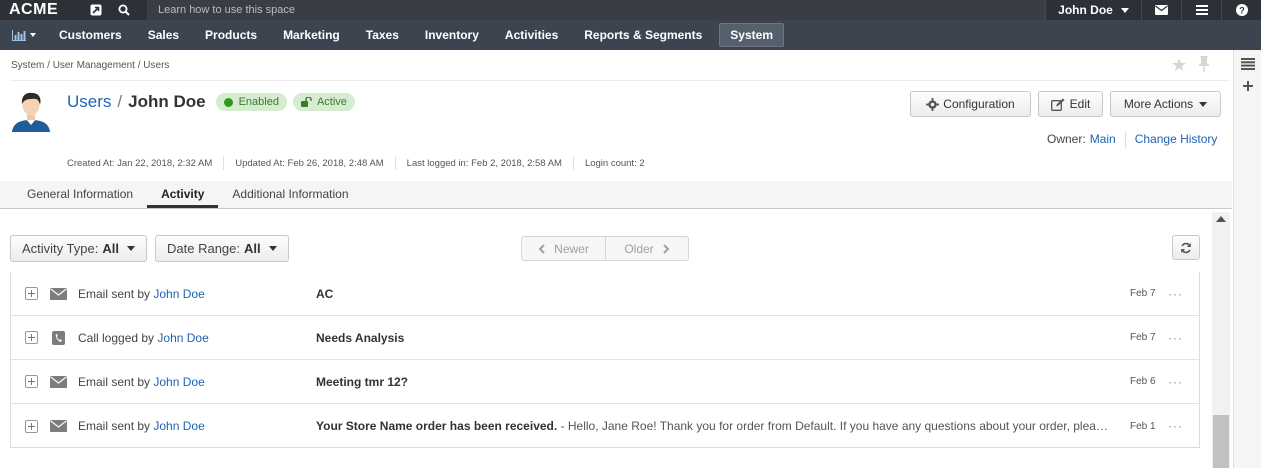 The height and width of the screenshot is (468, 1261). I want to click on dashboard-menu, so click(23, 35).